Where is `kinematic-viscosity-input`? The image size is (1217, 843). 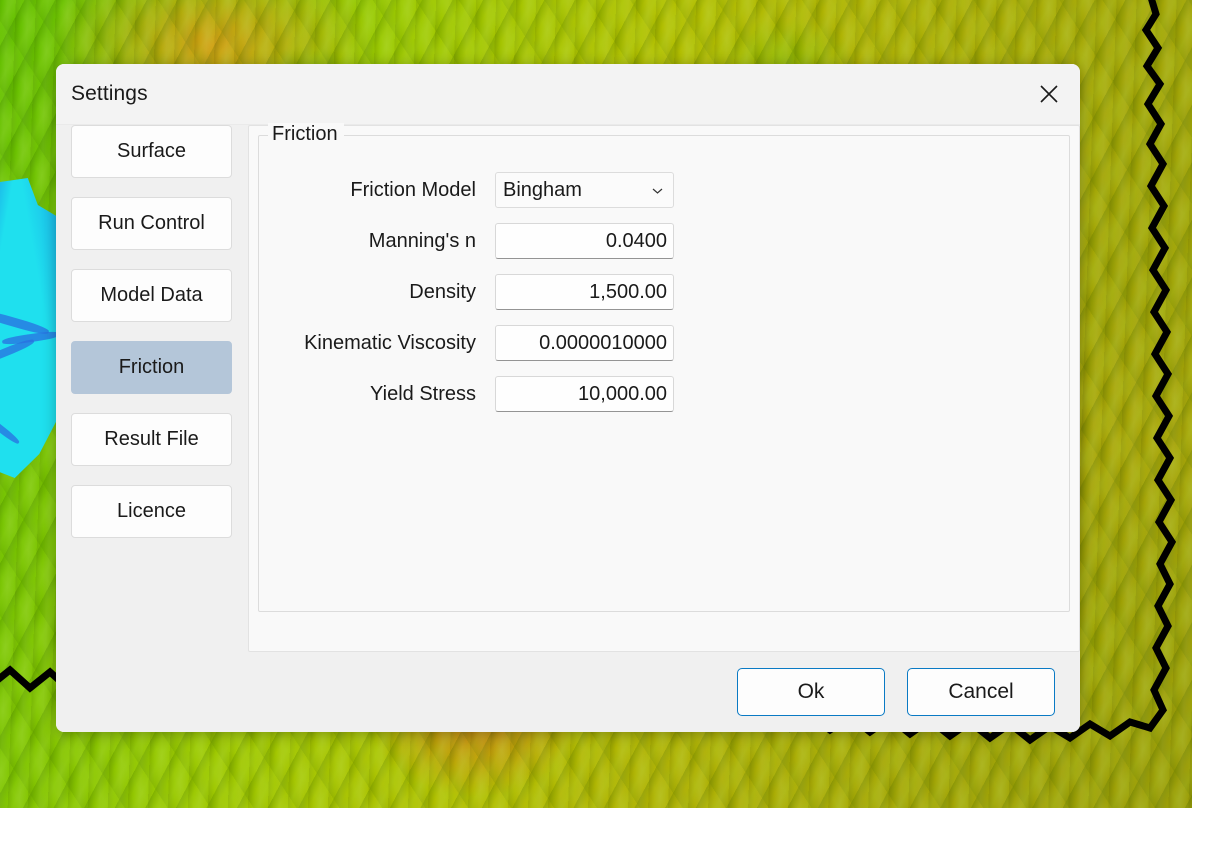
kinematic-viscosity-input is located at coordinates (584, 343).